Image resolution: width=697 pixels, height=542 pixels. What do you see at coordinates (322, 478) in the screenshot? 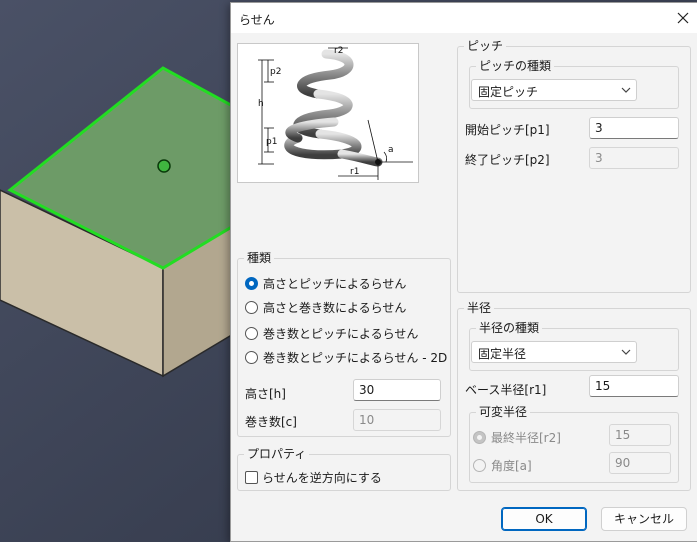
I see `reverse-direction-label: らせんを逆方向にする` at bounding box center [322, 478].